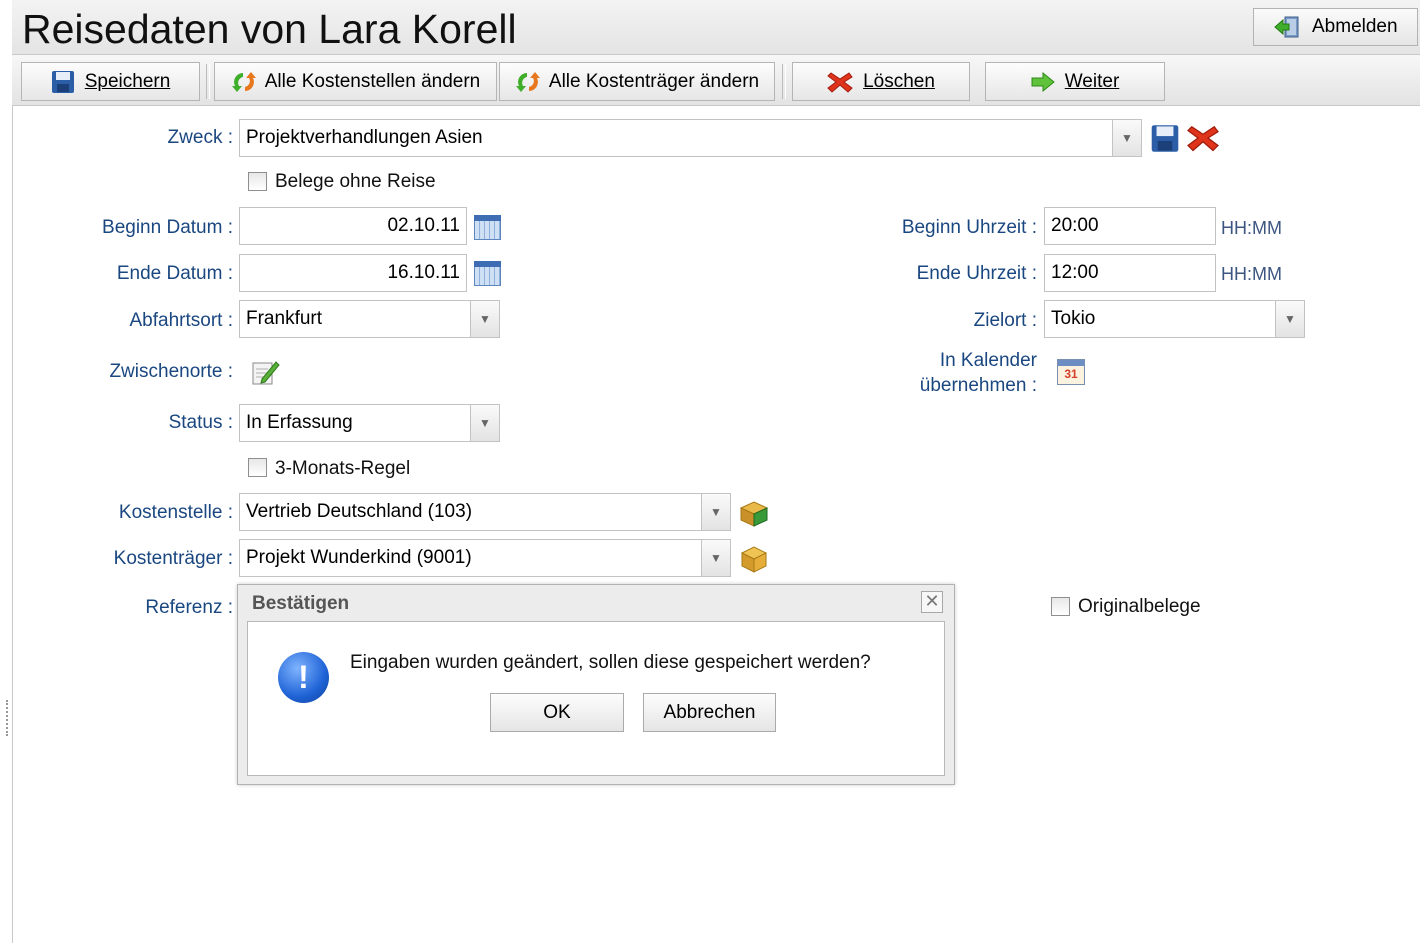 This screenshot has height=943, width=1420. I want to click on calendar-transfer-label: In Kalender übernehmen :, so click(958, 373).